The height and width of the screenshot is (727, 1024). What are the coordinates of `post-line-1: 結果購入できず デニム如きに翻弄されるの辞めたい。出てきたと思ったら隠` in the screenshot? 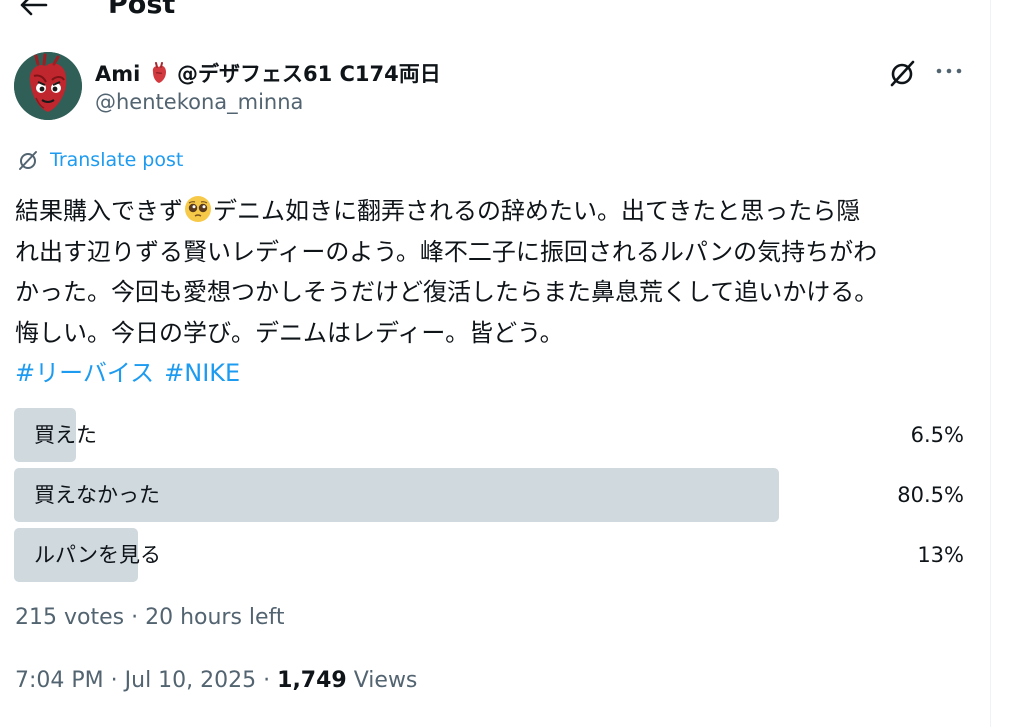 It's located at (495, 211).